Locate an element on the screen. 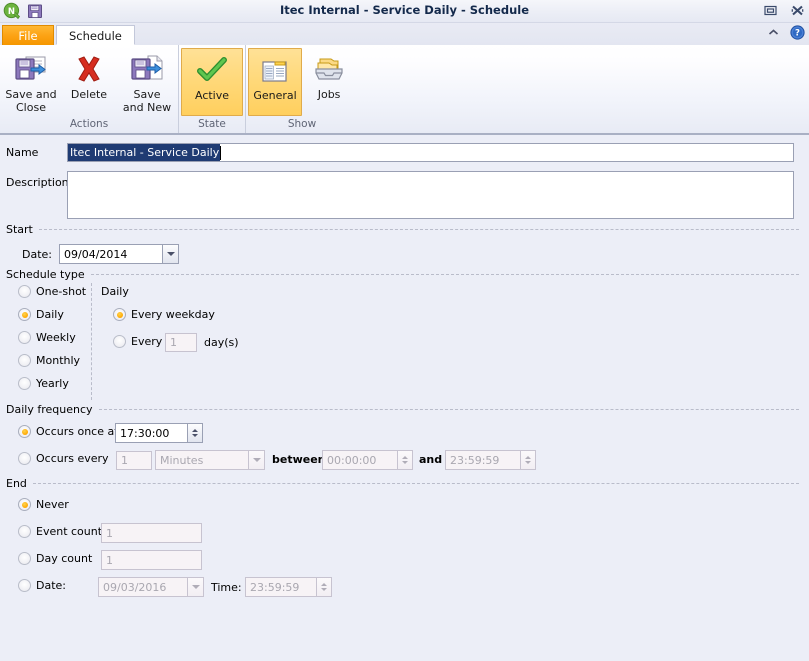  end-date-combo: 09/03/2016 is located at coordinates (151, 587).